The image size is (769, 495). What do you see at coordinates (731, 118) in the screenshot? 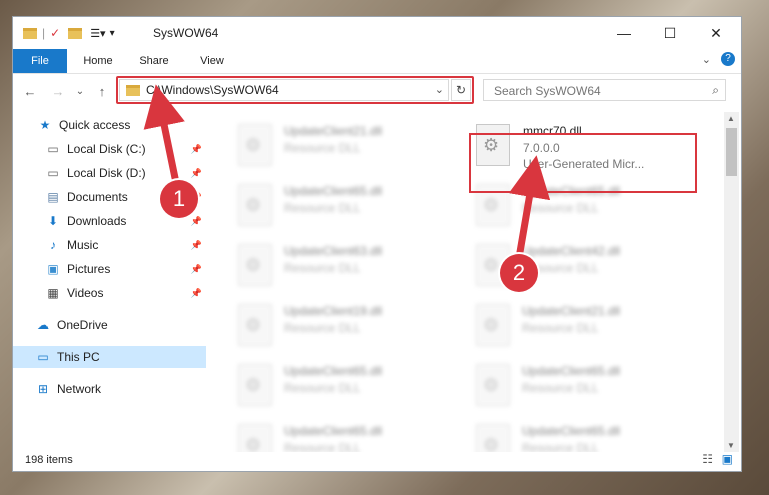
I see `scroll-up-icon: ▲` at bounding box center [731, 118].